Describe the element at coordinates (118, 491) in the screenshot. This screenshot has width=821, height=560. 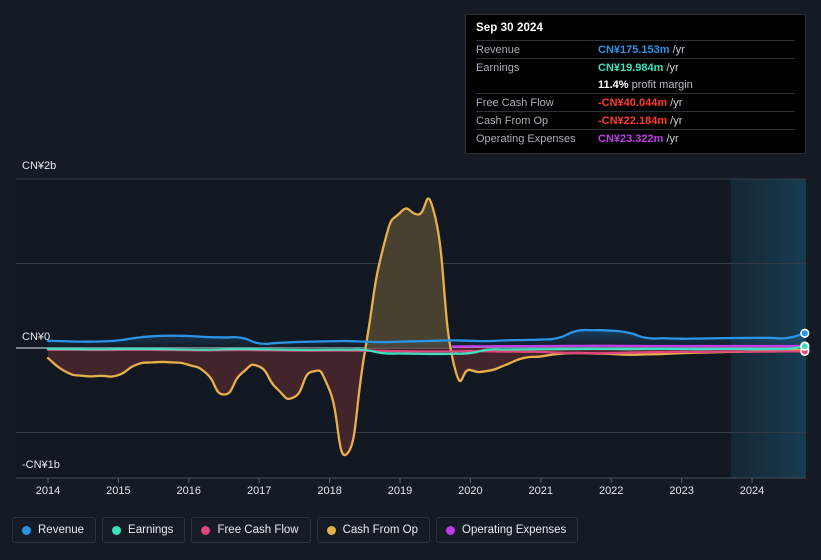
I see `x-axis-tick-2015: 2015` at that location.